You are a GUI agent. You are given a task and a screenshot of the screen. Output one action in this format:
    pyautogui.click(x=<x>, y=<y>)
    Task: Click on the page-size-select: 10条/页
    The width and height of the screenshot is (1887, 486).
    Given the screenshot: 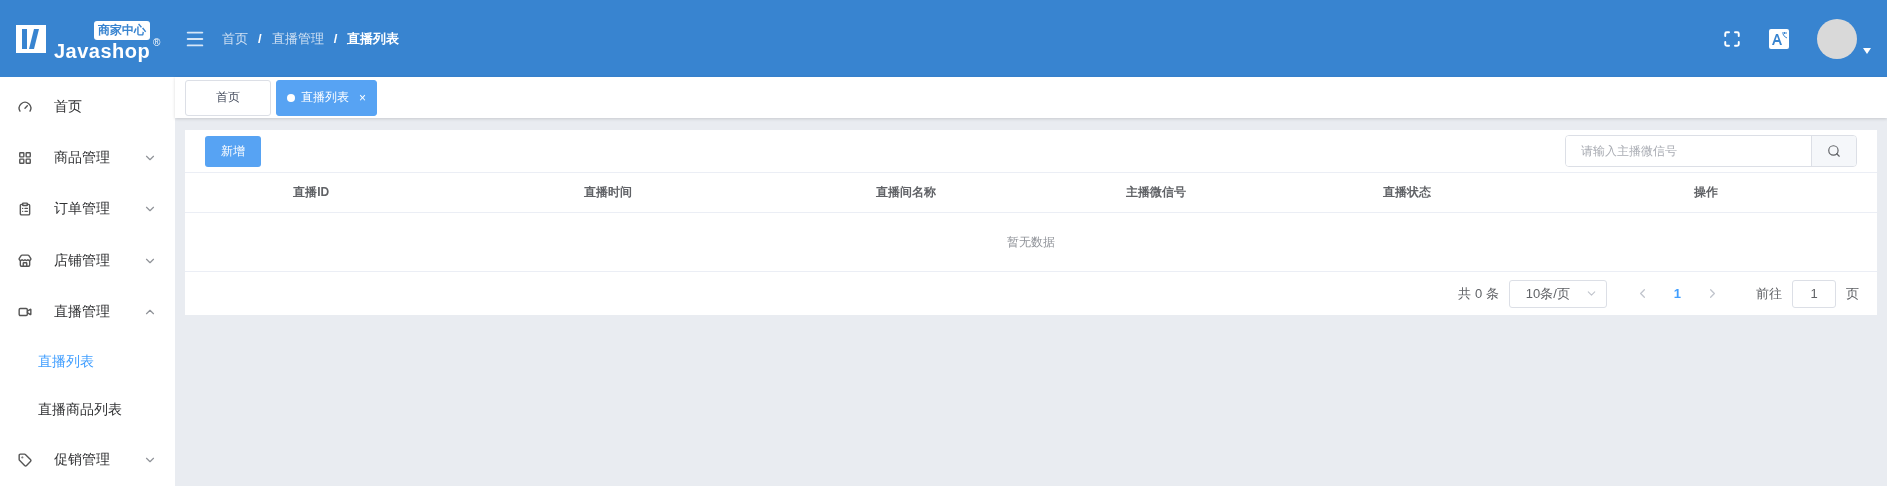 What is the action you would take?
    pyautogui.click(x=1557, y=293)
    